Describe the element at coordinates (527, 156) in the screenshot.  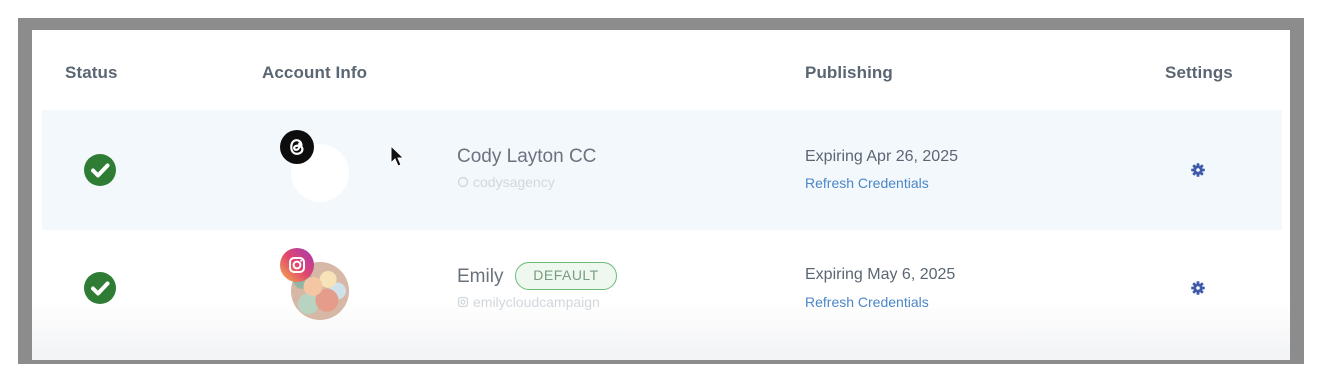
I see `account-name: Cody Layton CC` at that location.